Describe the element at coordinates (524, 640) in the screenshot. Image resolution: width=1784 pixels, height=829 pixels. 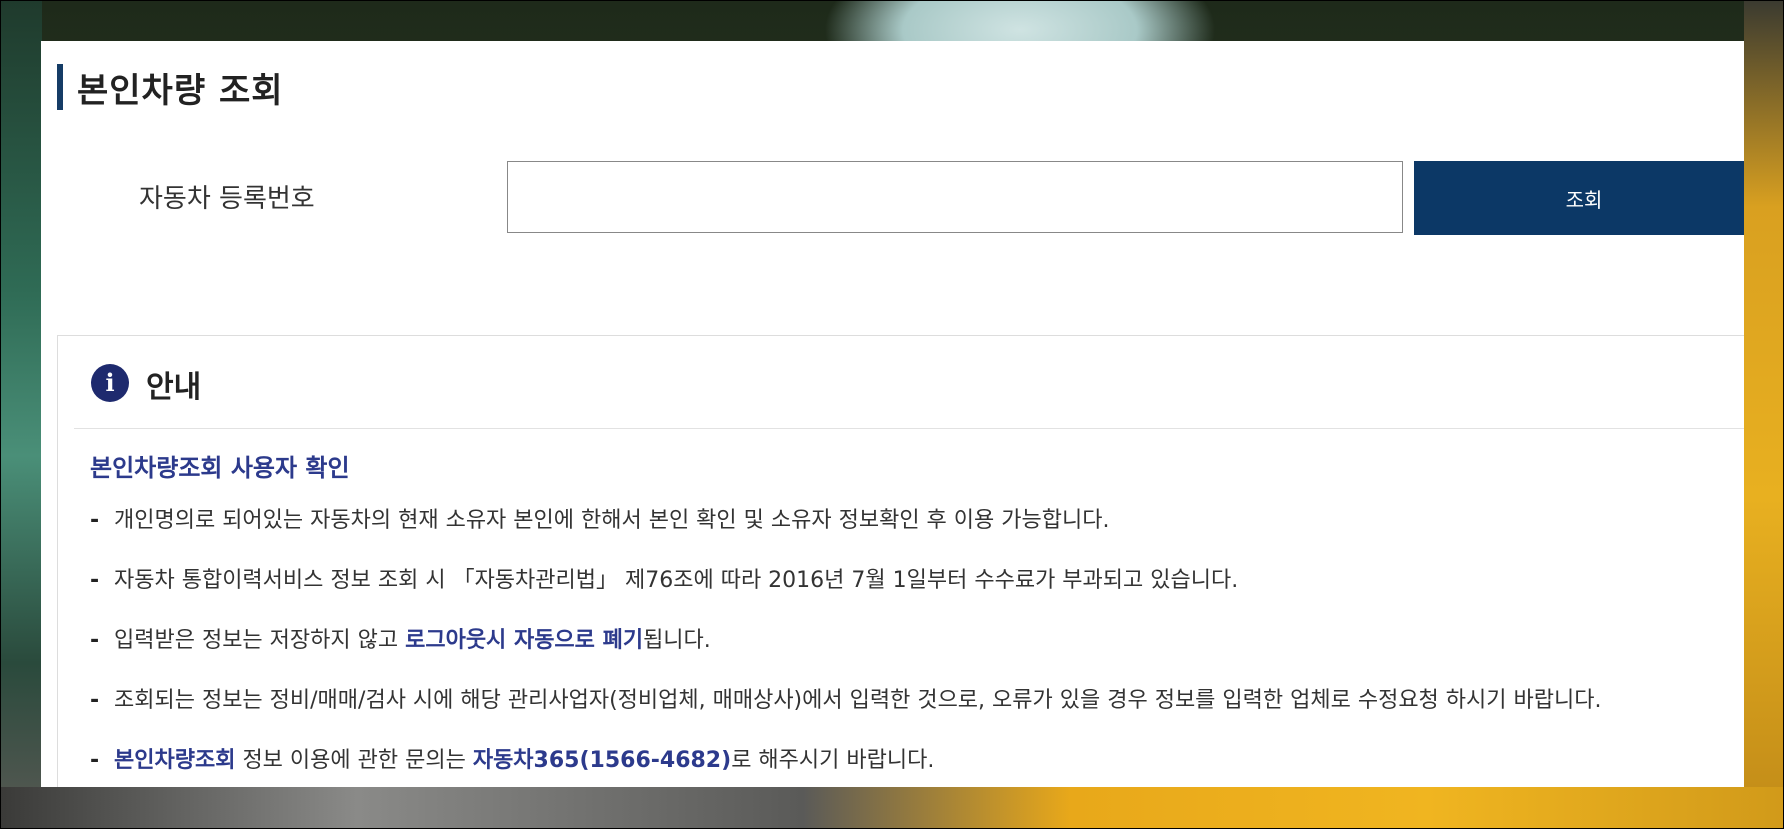
I see `notice-highlight-text: 로그아웃시 자동으로 폐기` at that location.